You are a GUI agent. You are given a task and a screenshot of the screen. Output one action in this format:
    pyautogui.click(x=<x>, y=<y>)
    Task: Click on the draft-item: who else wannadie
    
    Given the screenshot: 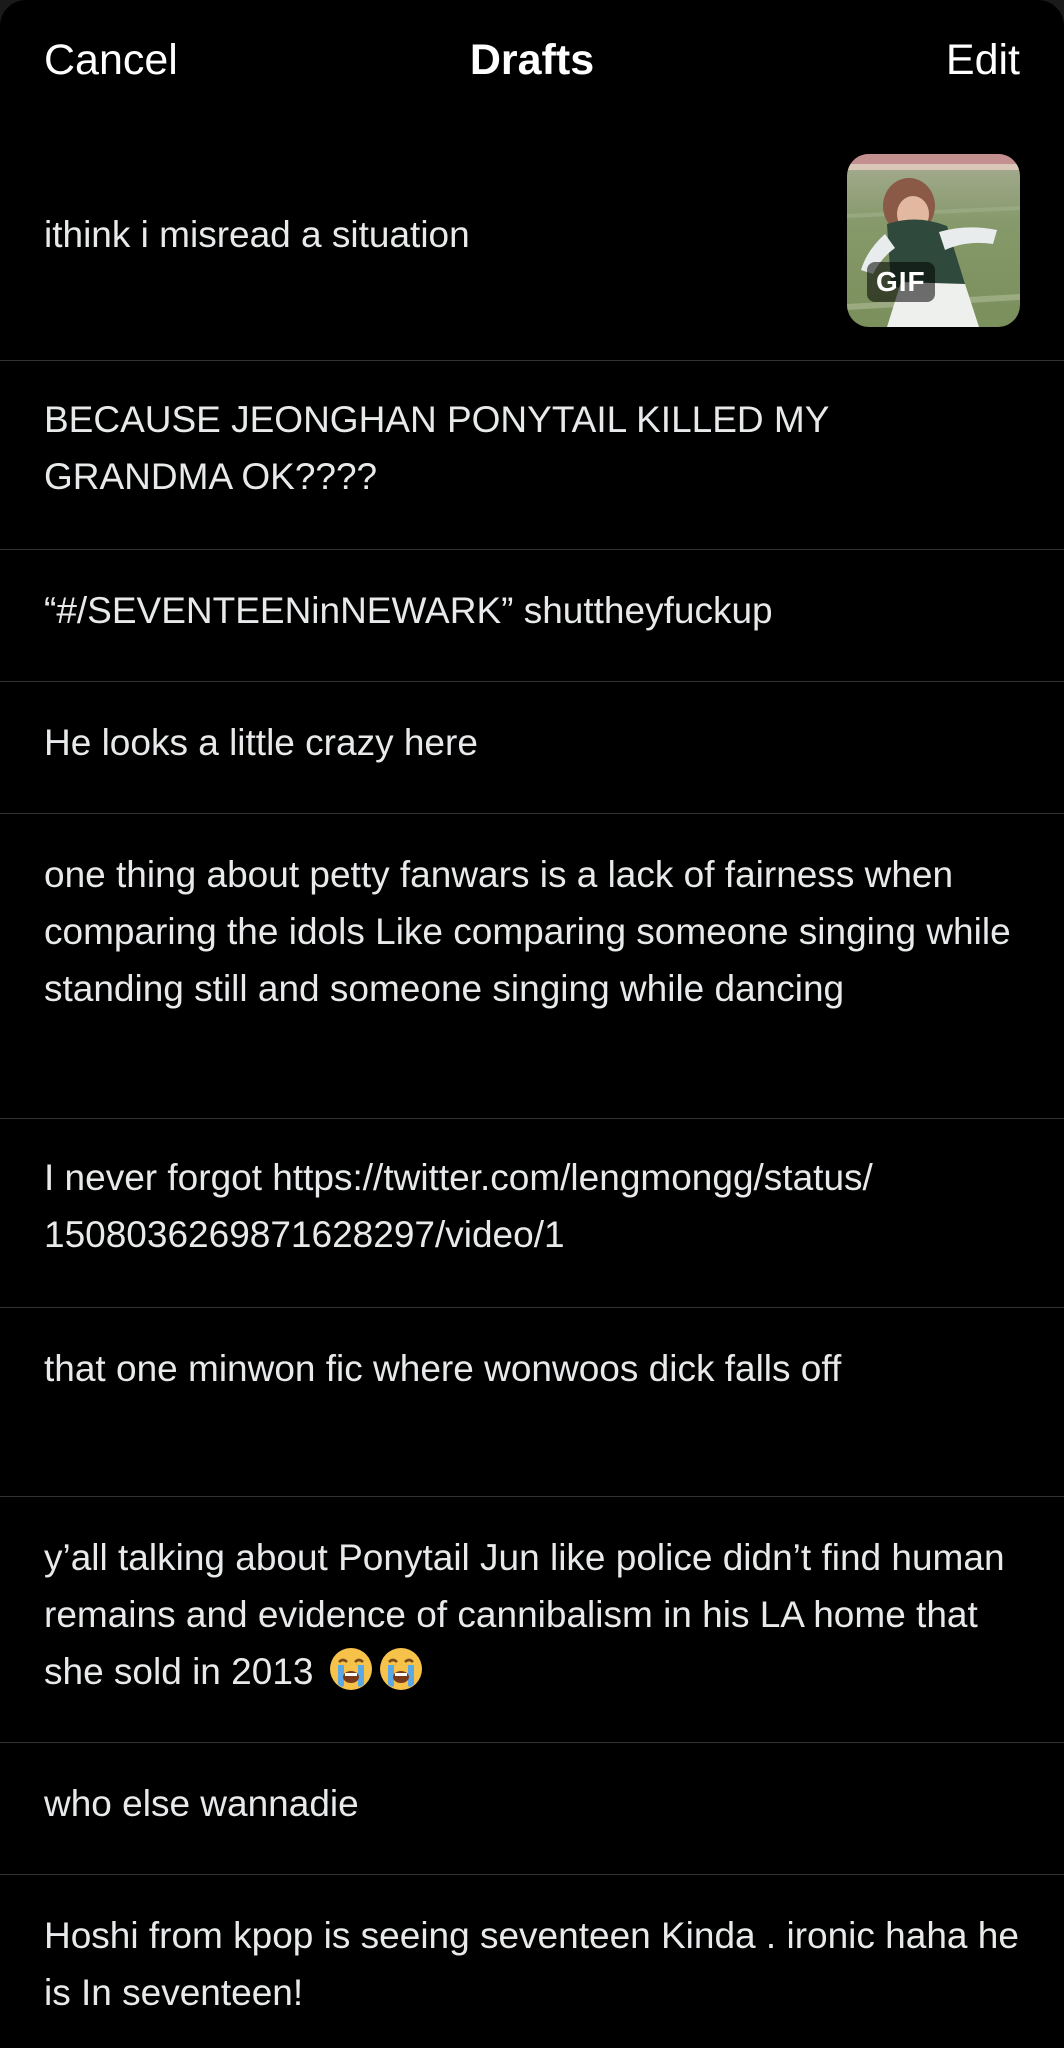 What is the action you would take?
    pyautogui.click(x=532, y=1809)
    